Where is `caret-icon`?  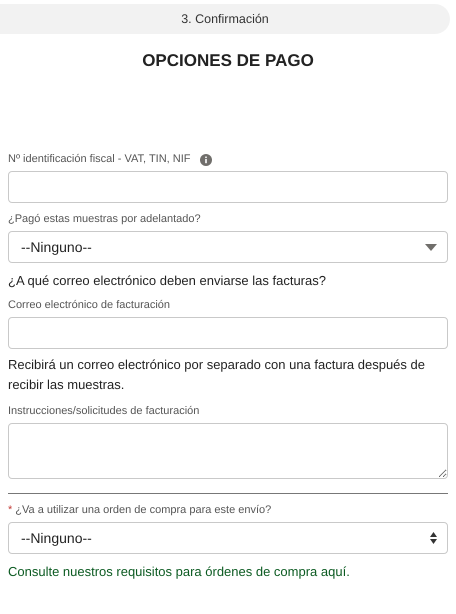
caret-icon is located at coordinates (431, 247).